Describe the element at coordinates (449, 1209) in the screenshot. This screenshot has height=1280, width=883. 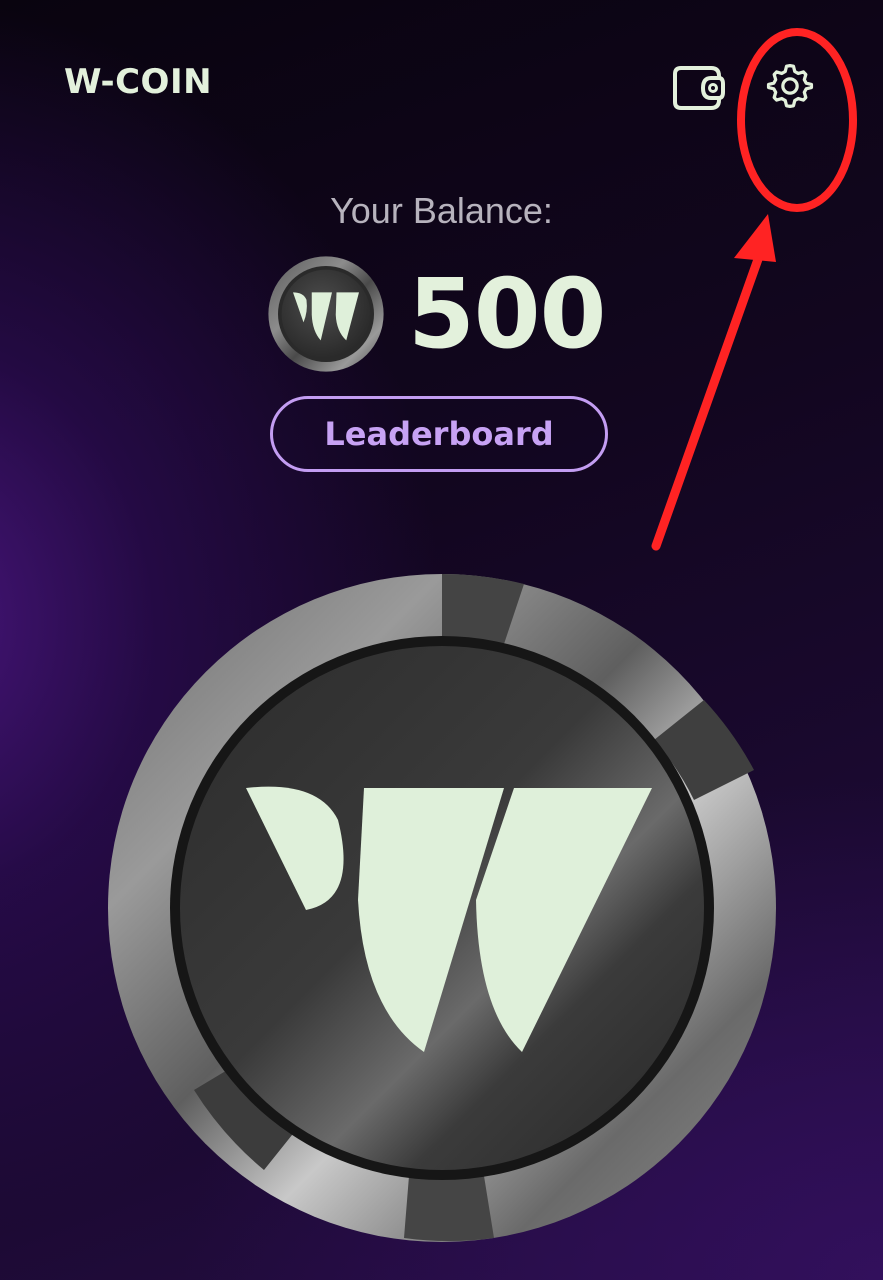
I see `coin-rim-notch` at that location.